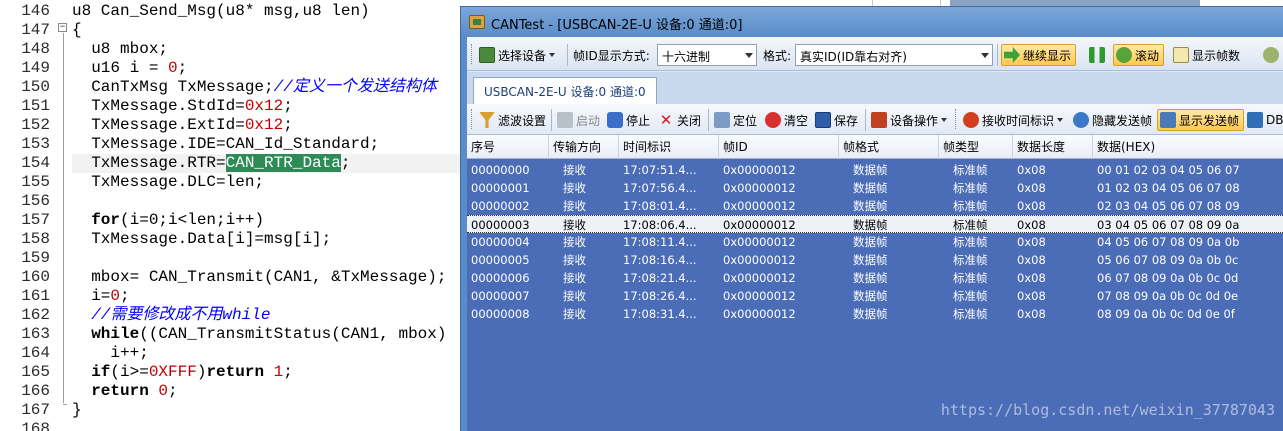 Image resolution: width=1283 pixels, height=431 pixels. Describe the element at coordinates (894, 55) in the screenshot. I see `format-select: 真实ID(ID靠右对齐)` at that location.